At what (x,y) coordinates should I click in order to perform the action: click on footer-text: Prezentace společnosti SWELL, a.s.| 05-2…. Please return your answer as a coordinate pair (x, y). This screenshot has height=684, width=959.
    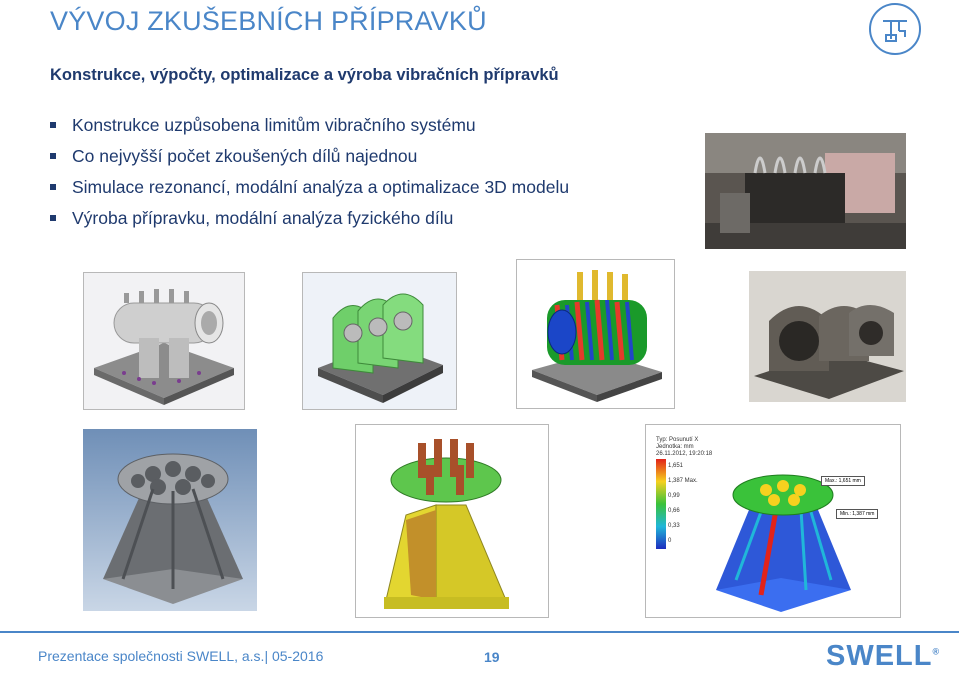
    Looking at the image, I should click on (181, 656).